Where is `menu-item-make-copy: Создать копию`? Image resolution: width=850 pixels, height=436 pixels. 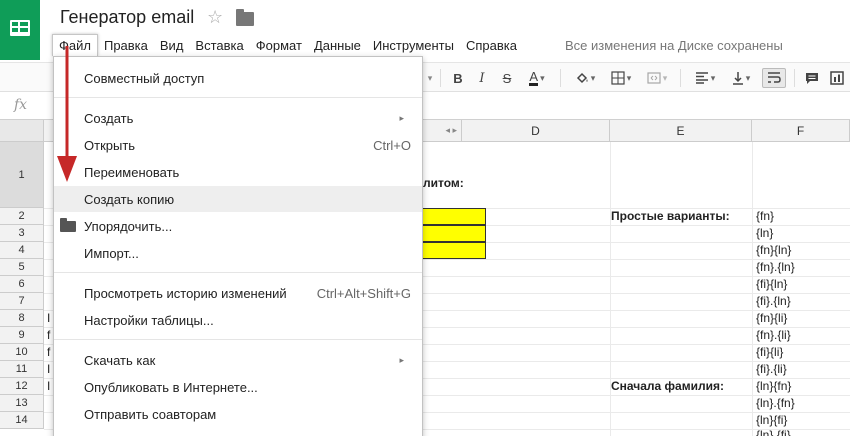
menu-item-make-copy: Создать копию is located at coordinates (238, 199).